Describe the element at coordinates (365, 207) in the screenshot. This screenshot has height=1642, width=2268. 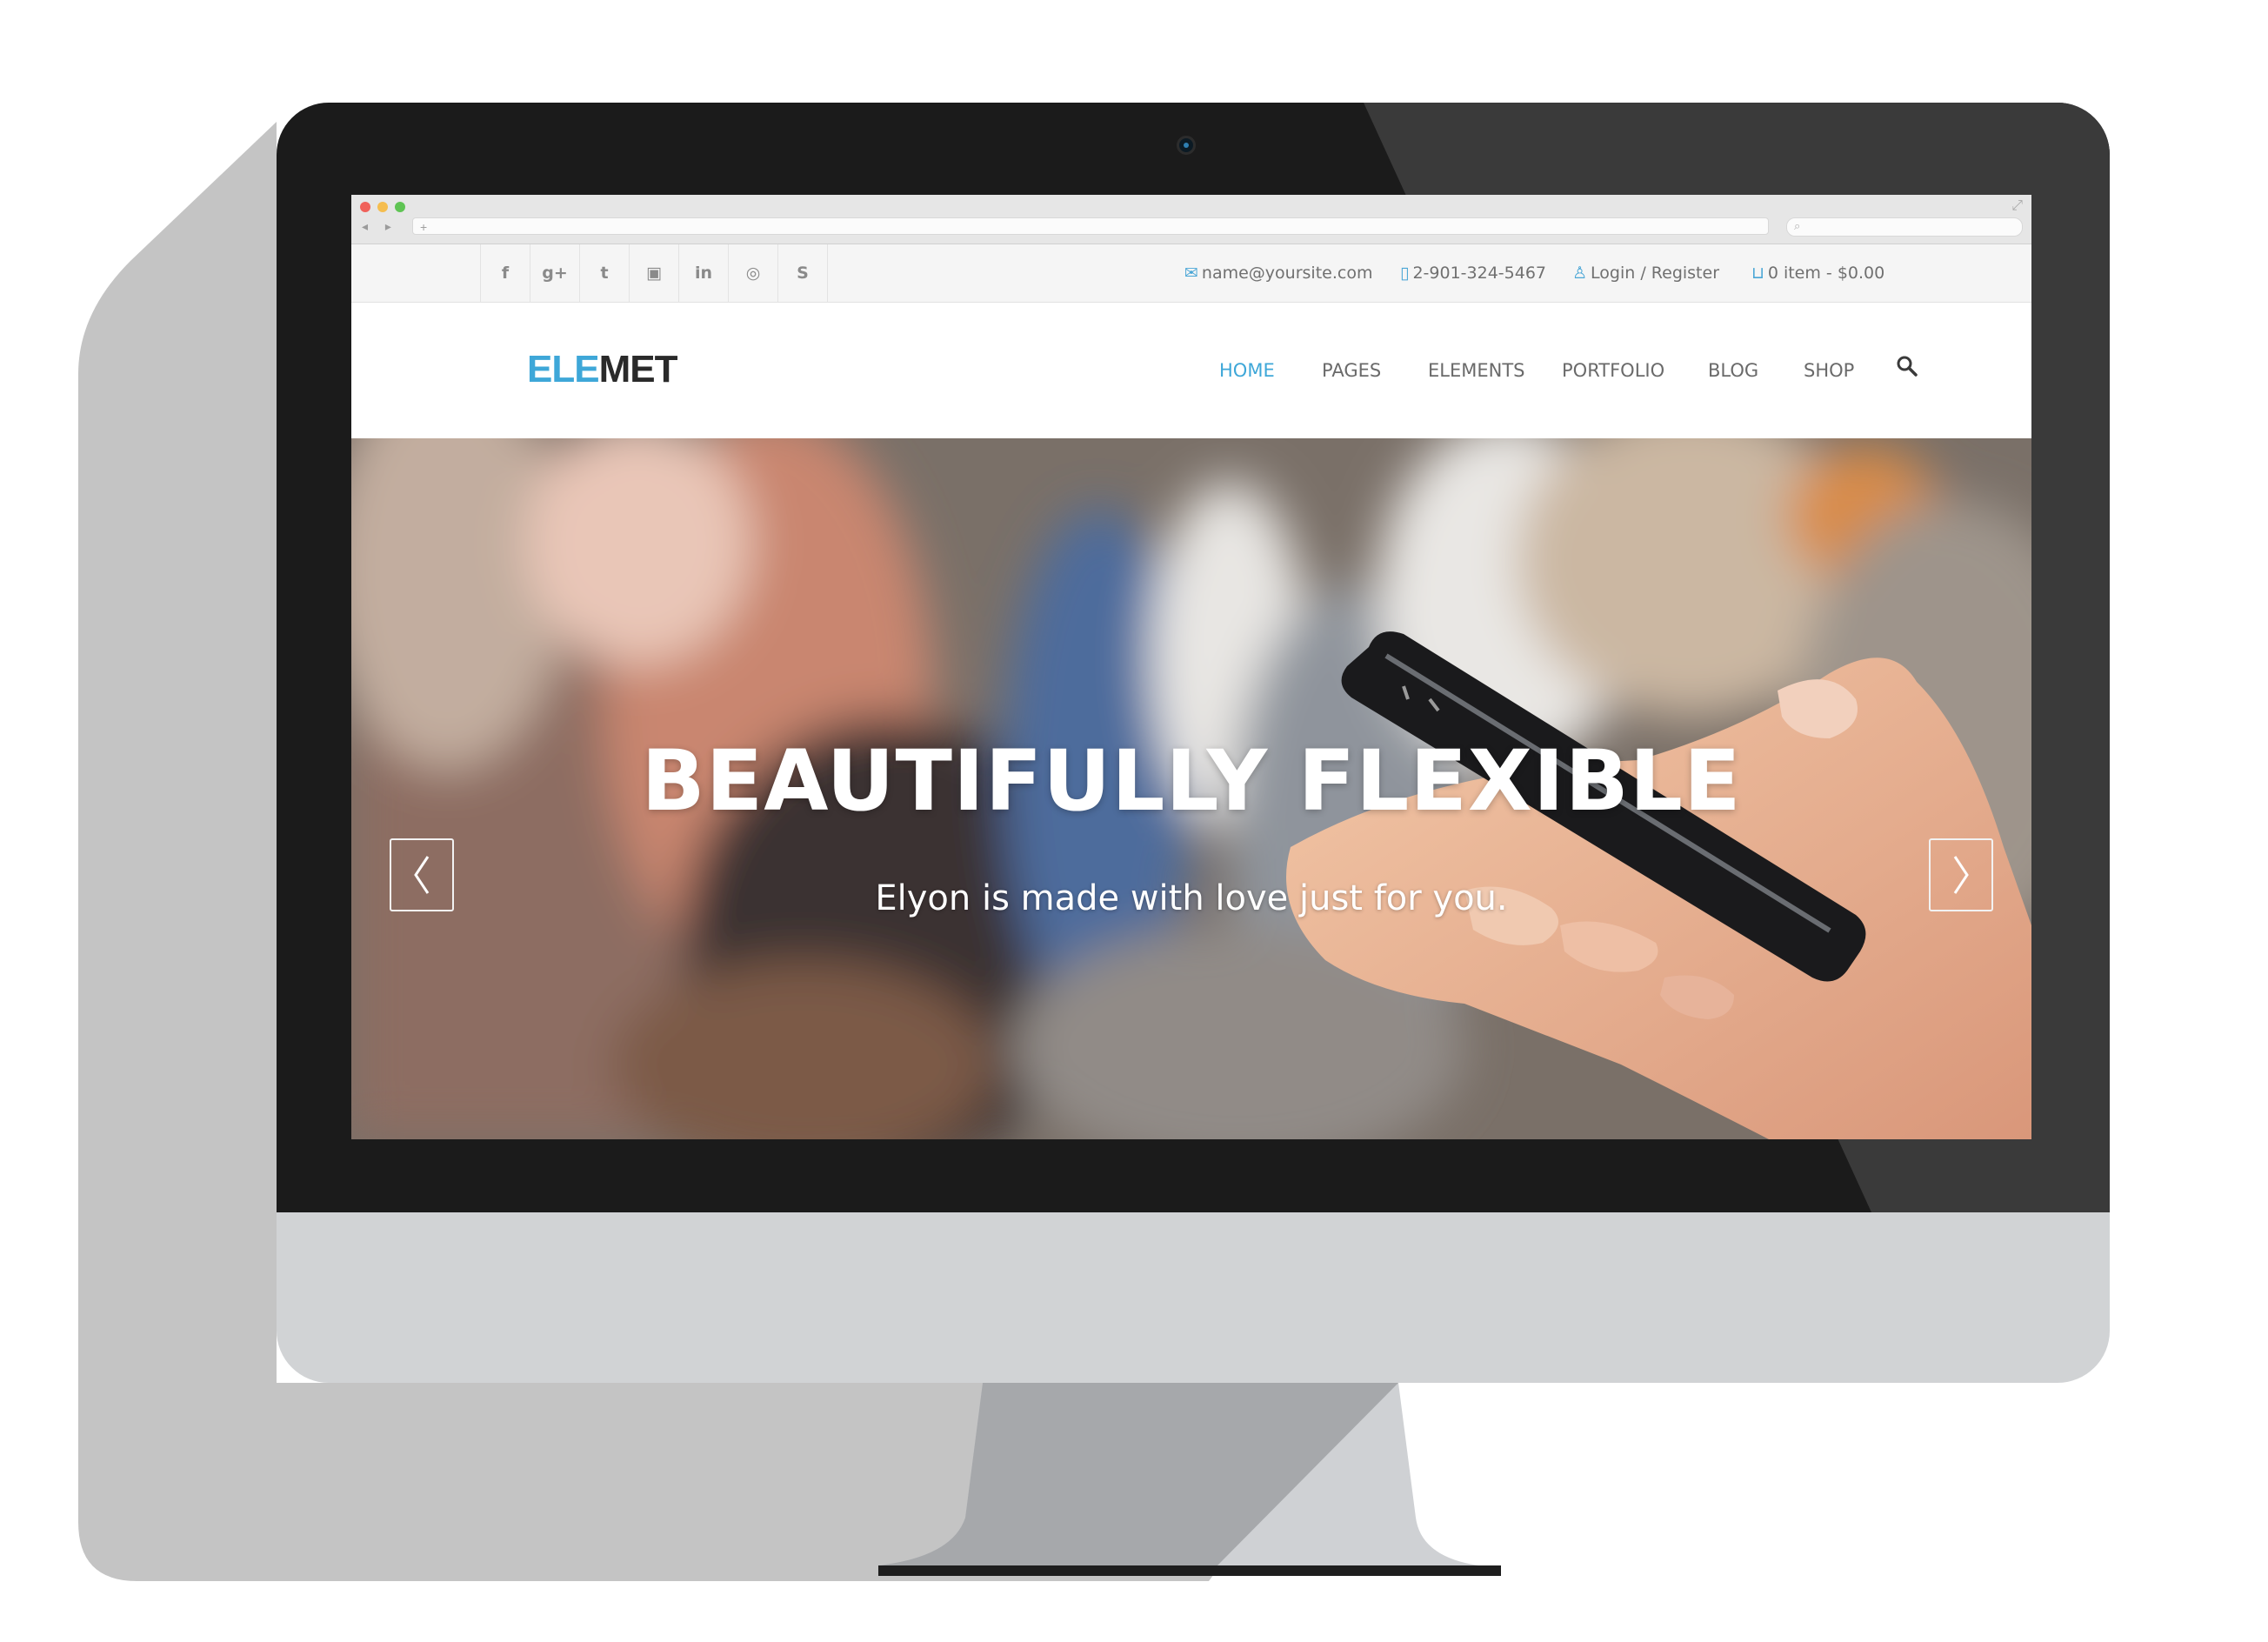
I see `close-window-button` at that location.